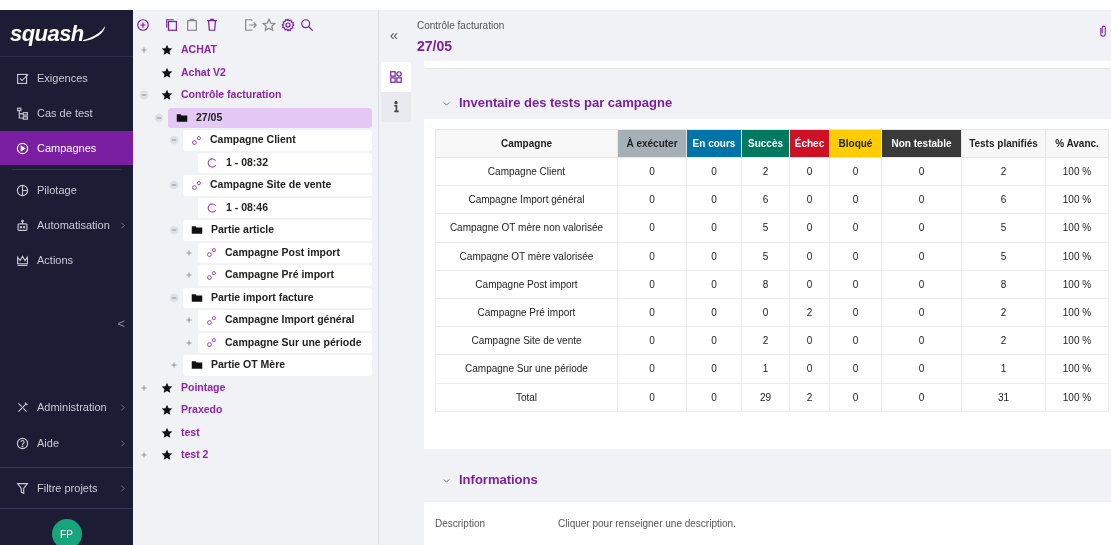 This screenshot has width=1111, height=545. I want to click on tree-node: Campagne Sur une période, so click(285, 342).